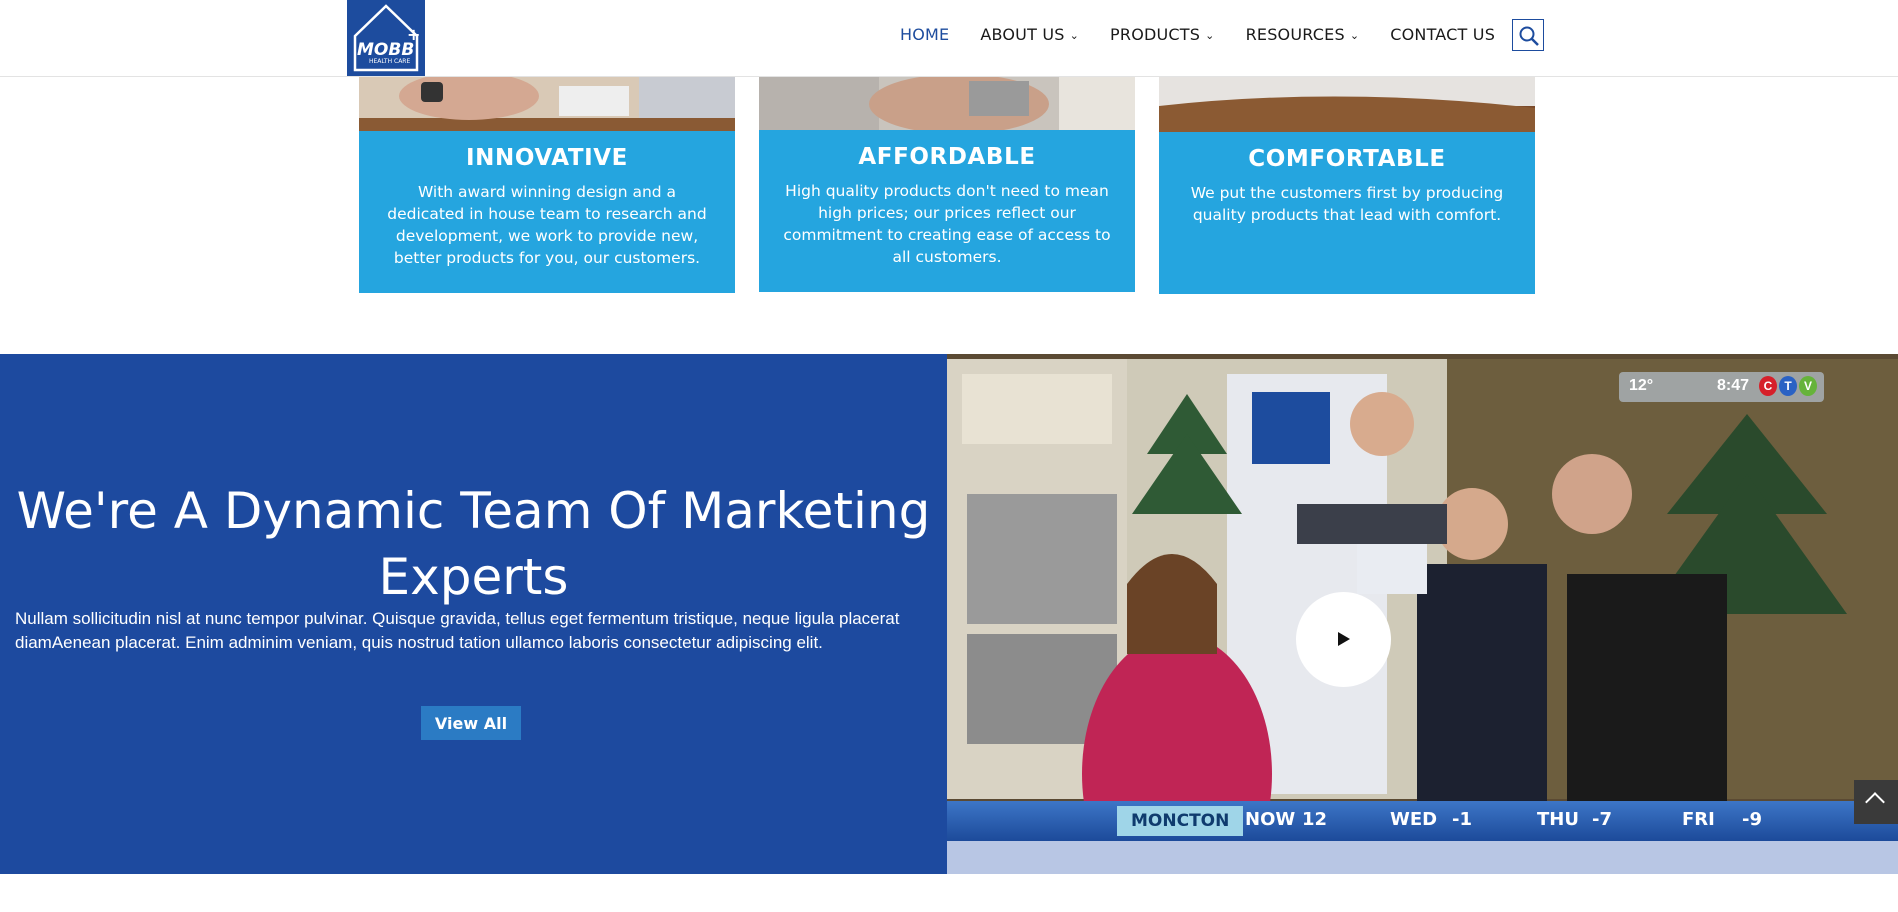 The width and height of the screenshot is (1898, 912). What do you see at coordinates (1808, 386) in the screenshot?
I see `network-letter: V` at bounding box center [1808, 386].